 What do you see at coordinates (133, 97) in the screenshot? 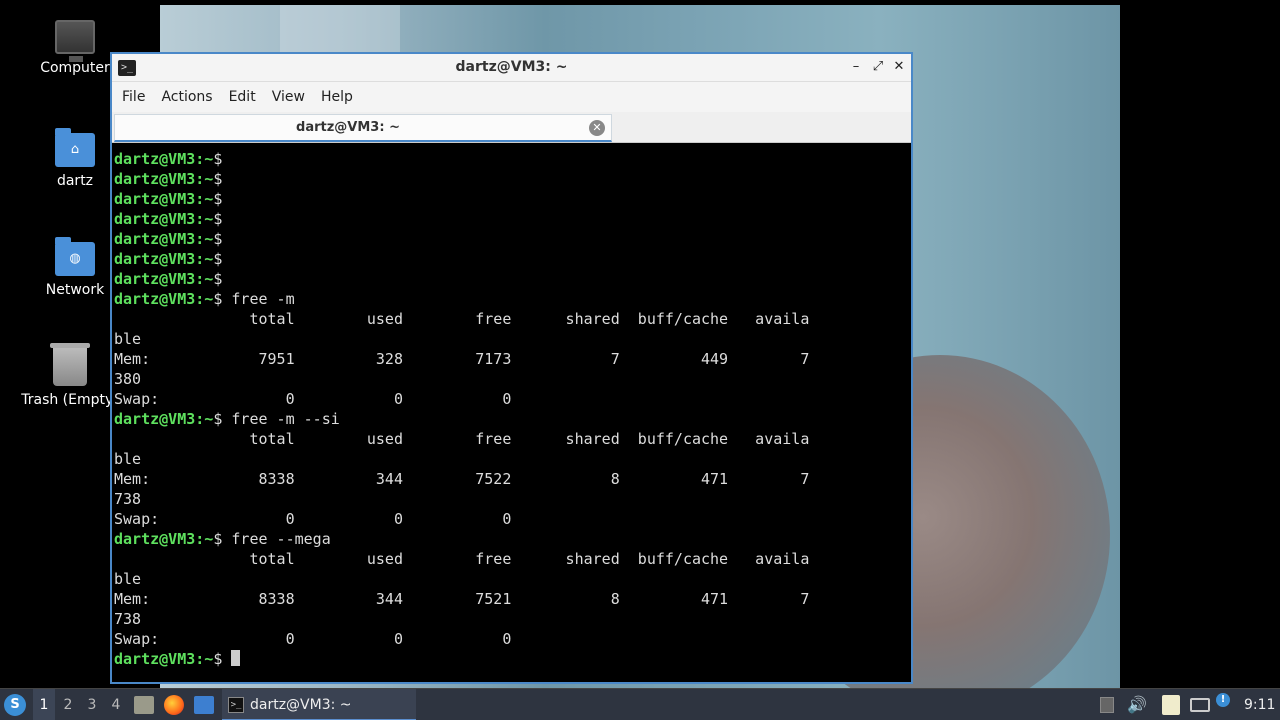
I see `menu-file: File` at bounding box center [133, 97].